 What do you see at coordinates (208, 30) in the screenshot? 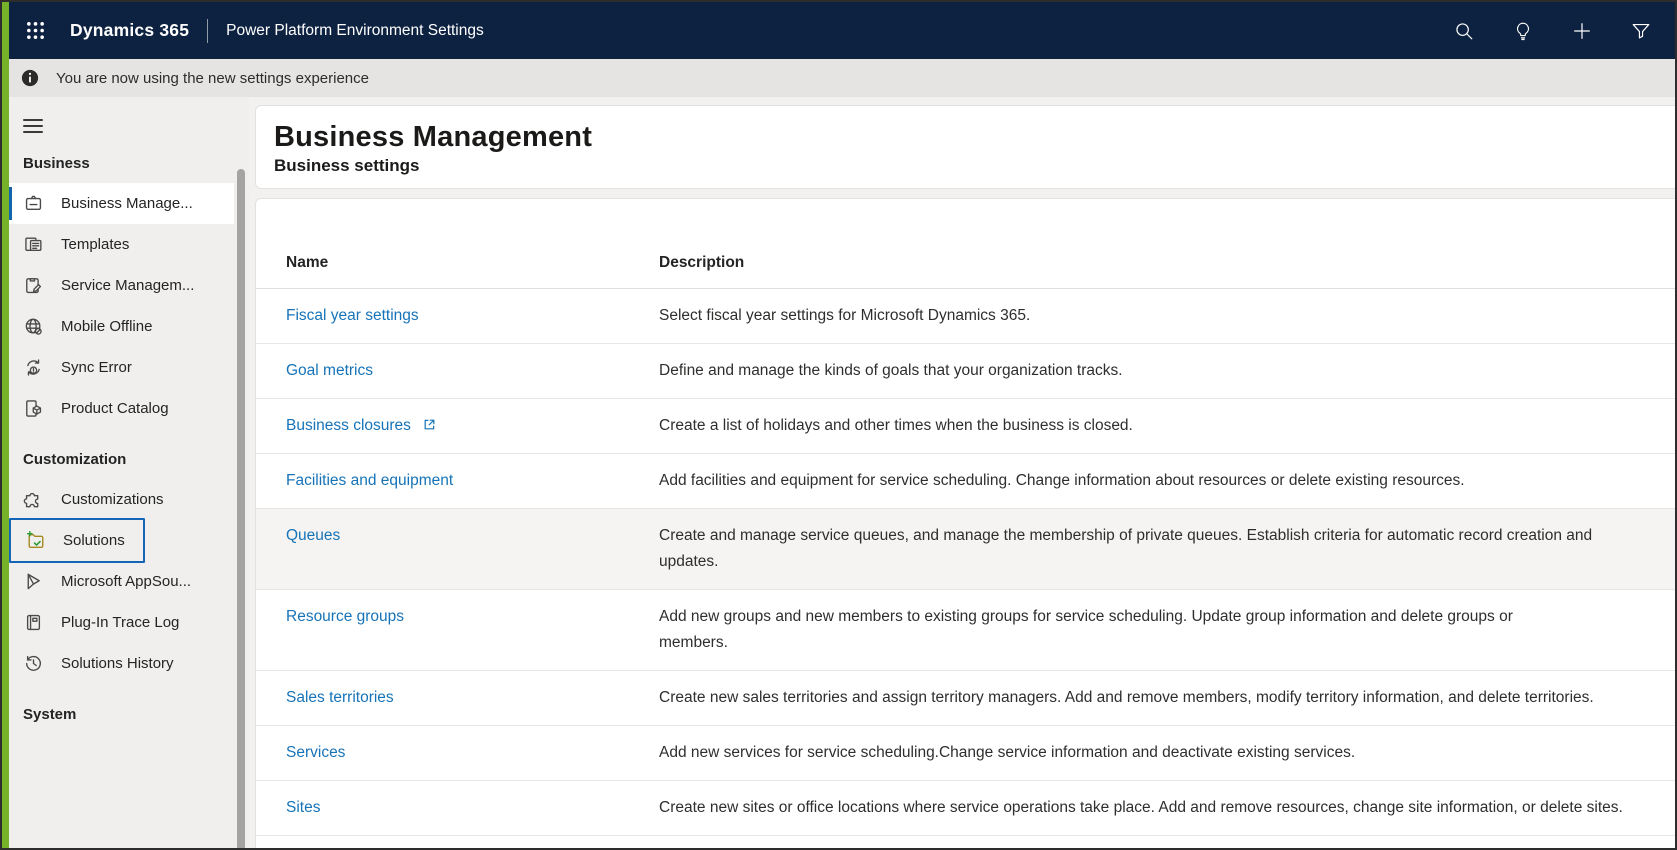
I see `topbar-divider` at bounding box center [208, 30].